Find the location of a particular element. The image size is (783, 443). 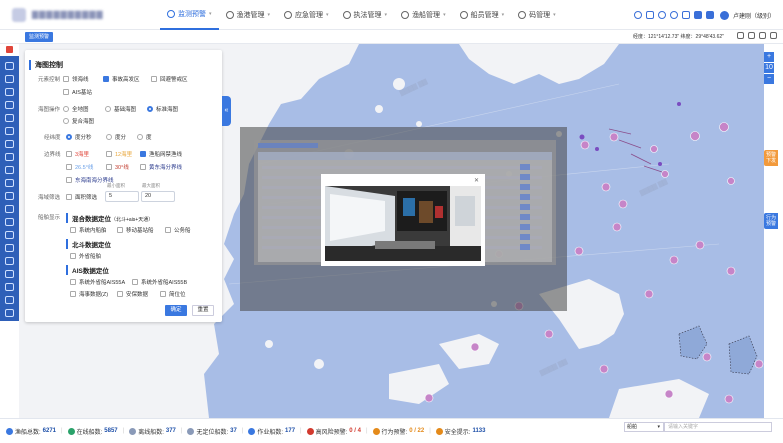

option-mobile-station-ships: 移动基站船 is located at coordinates (135, 230).